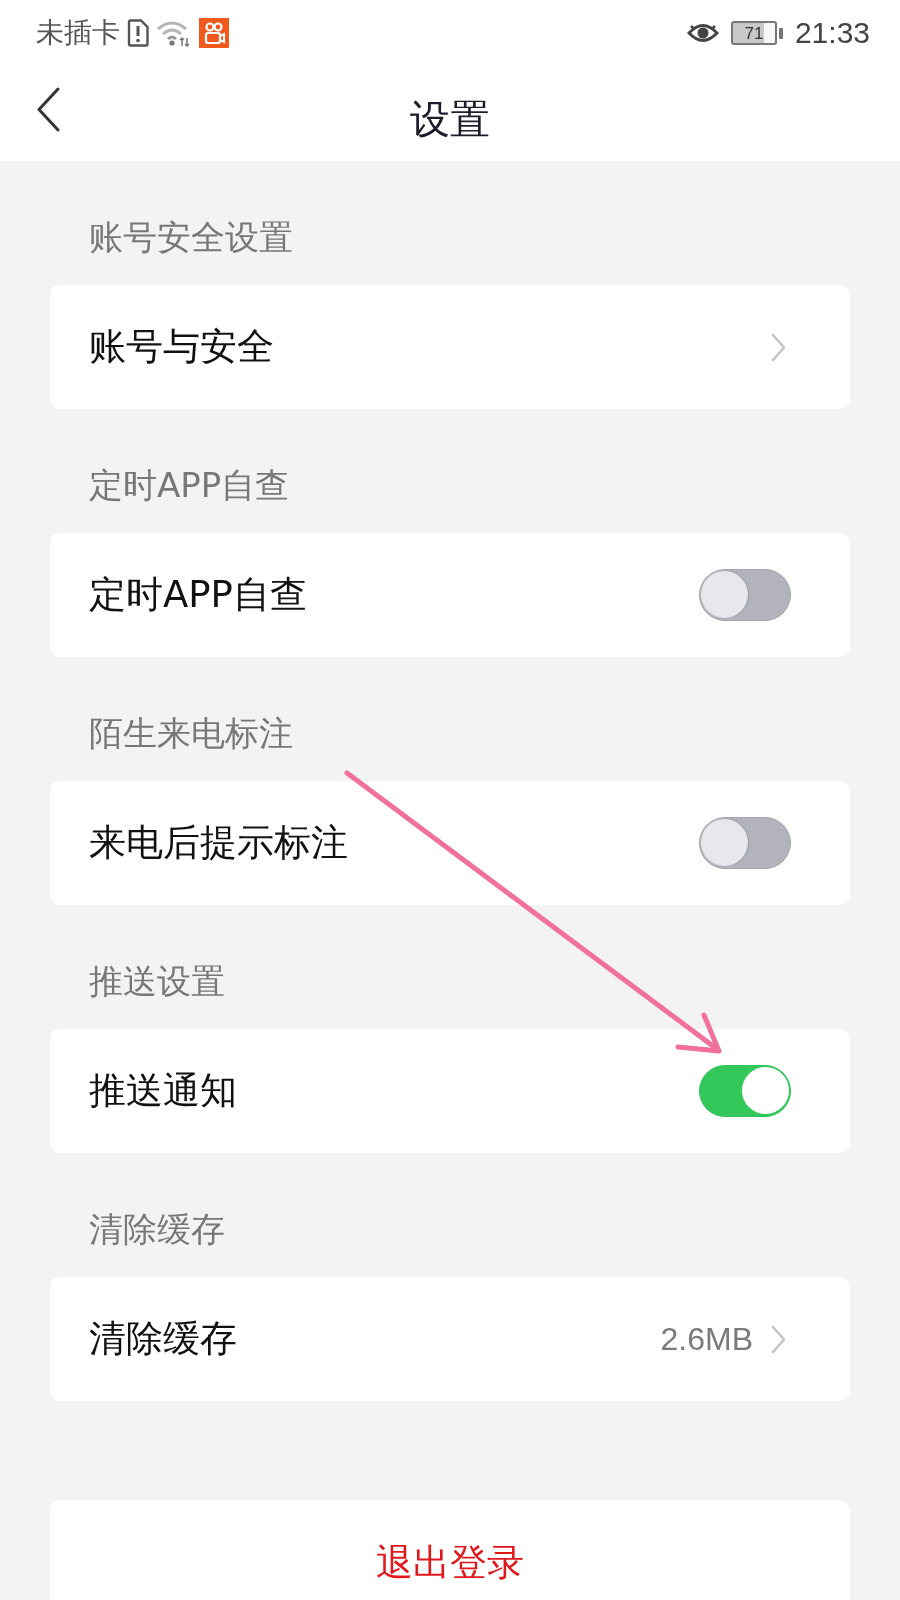 The width and height of the screenshot is (900, 1600). What do you see at coordinates (189, 485) in the screenshot?
I see `section-label: 定时APP自查` at bounding box center [189, 485].